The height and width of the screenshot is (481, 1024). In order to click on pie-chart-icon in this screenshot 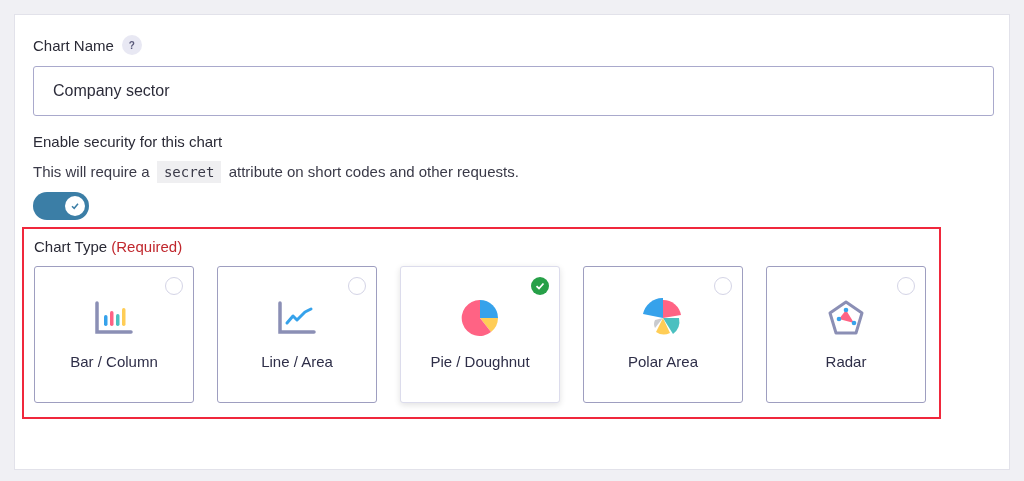, I will do `click(480, 318)`.